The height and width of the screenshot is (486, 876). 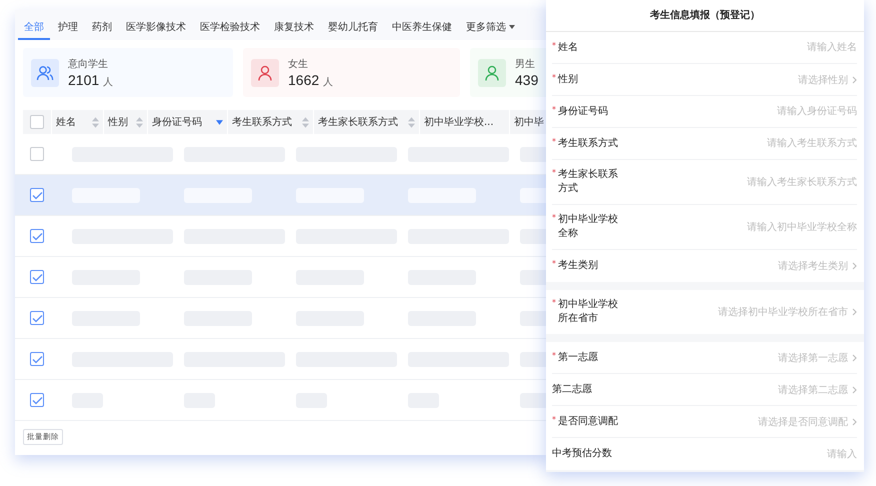 I want to click on stat-label: 意向学生, so click(x=88, y=64).